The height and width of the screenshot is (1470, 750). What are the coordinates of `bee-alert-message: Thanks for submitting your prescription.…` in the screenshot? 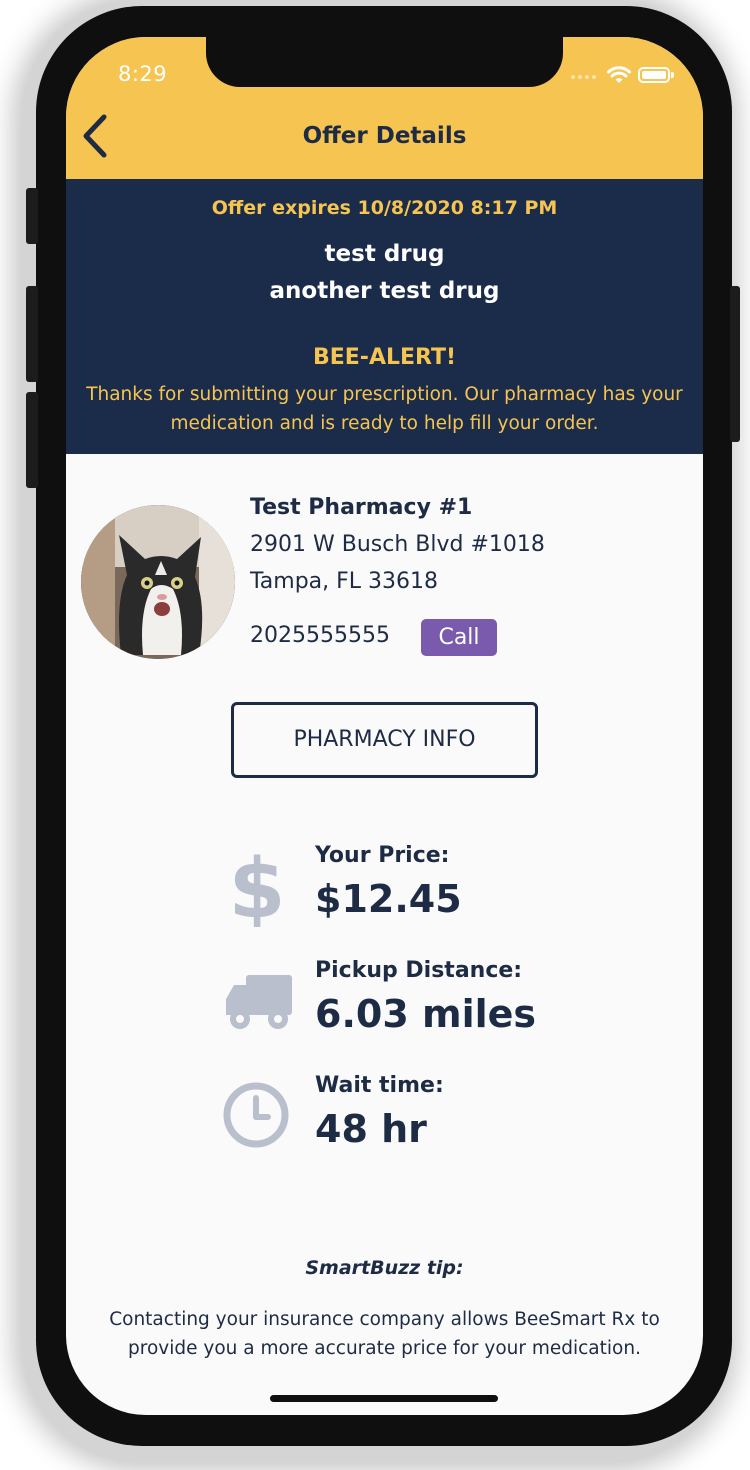 It's located at (384, 409).